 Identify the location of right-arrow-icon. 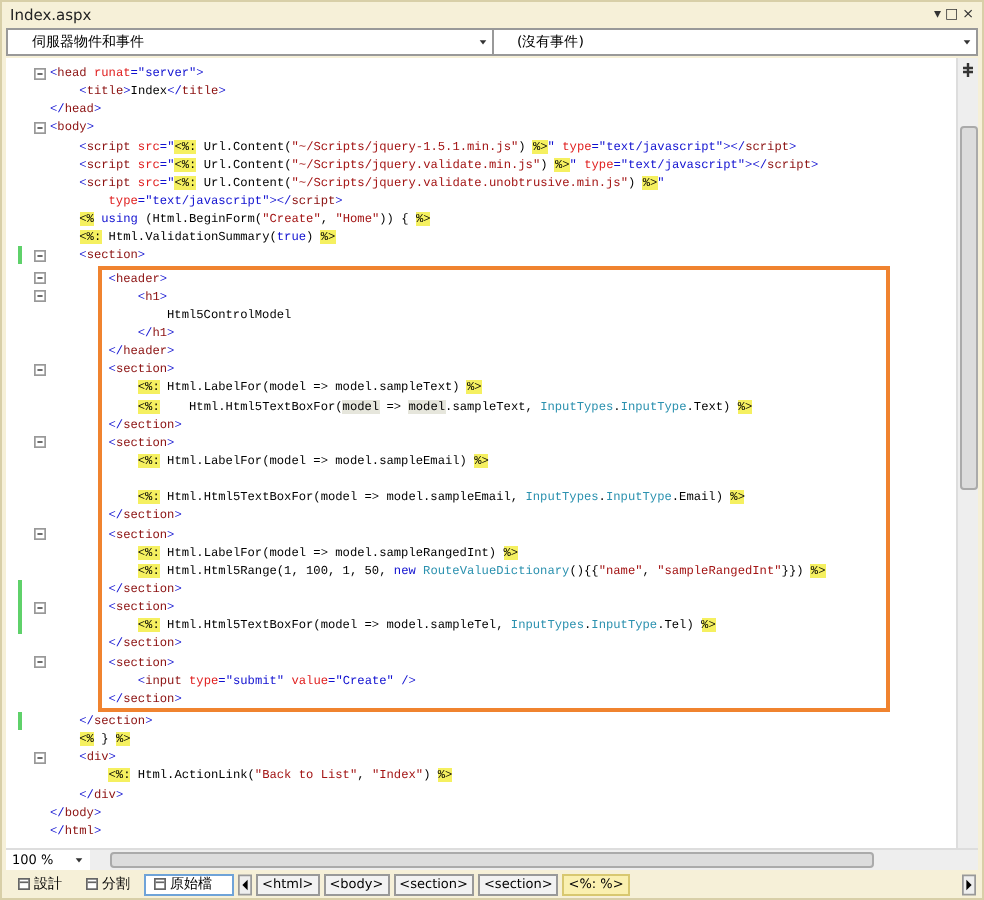
(969, 884).